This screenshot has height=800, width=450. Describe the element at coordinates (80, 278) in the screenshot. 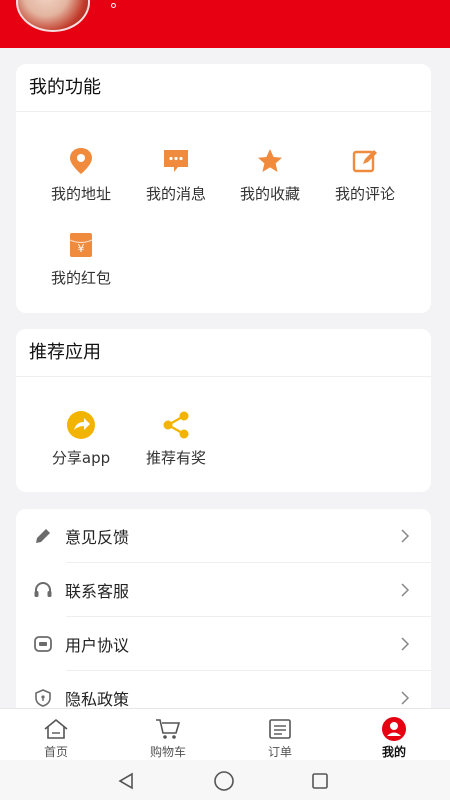

I see `my-red-packet-label: 我的红包` at that location.